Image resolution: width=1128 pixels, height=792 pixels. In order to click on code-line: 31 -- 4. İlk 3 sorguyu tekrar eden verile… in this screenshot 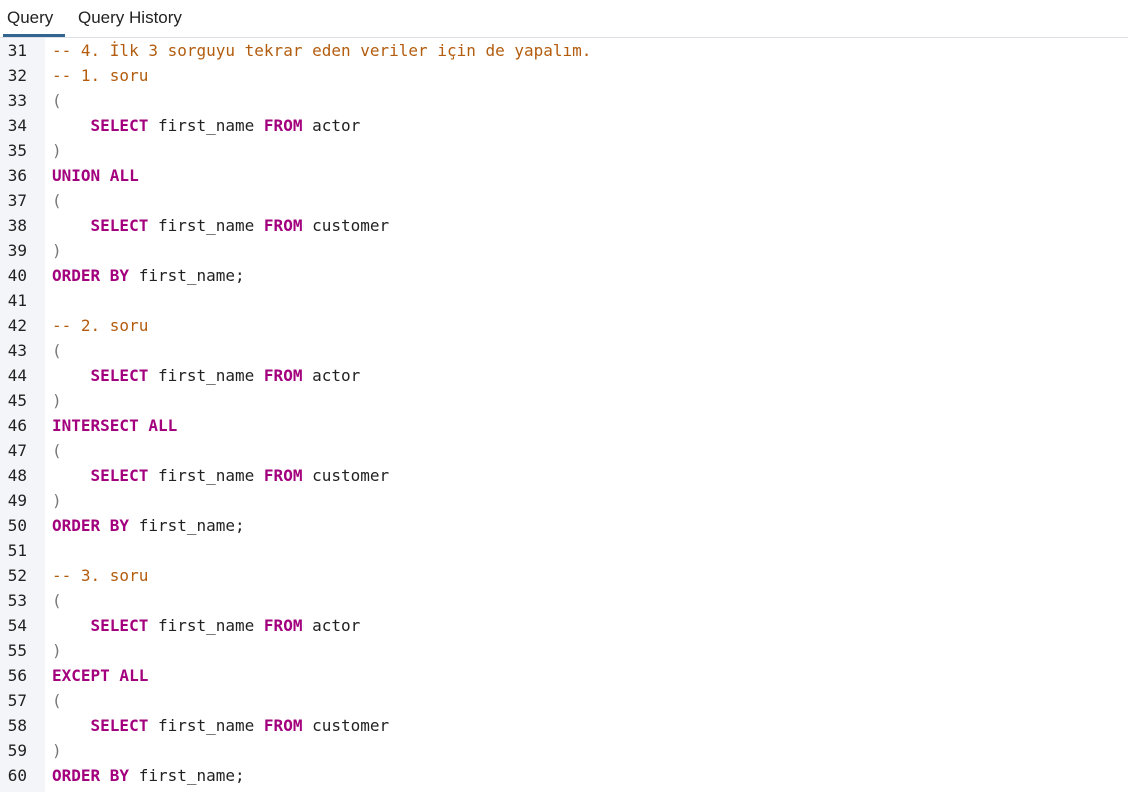, I will do `click(564, 50)`.